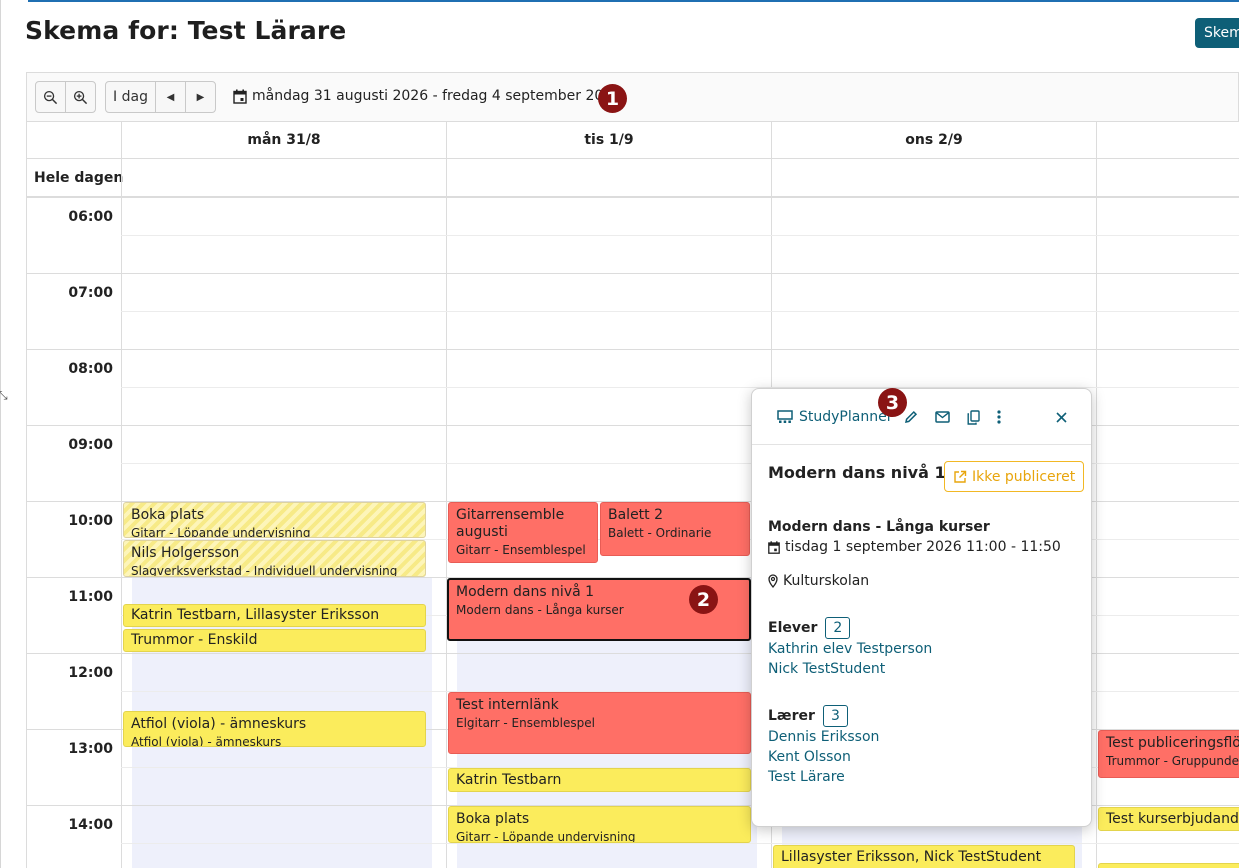 The height and width of the screenshot is (868, 1239). I want to click on edit-button, so click(911, 417).